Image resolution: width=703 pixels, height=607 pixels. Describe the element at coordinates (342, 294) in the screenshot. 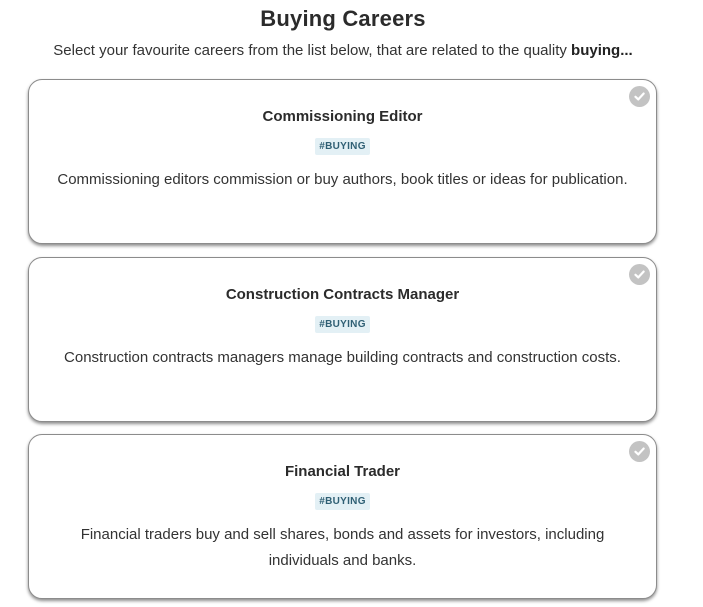

I see `card-title: Construction Contracts Manager` at that location.